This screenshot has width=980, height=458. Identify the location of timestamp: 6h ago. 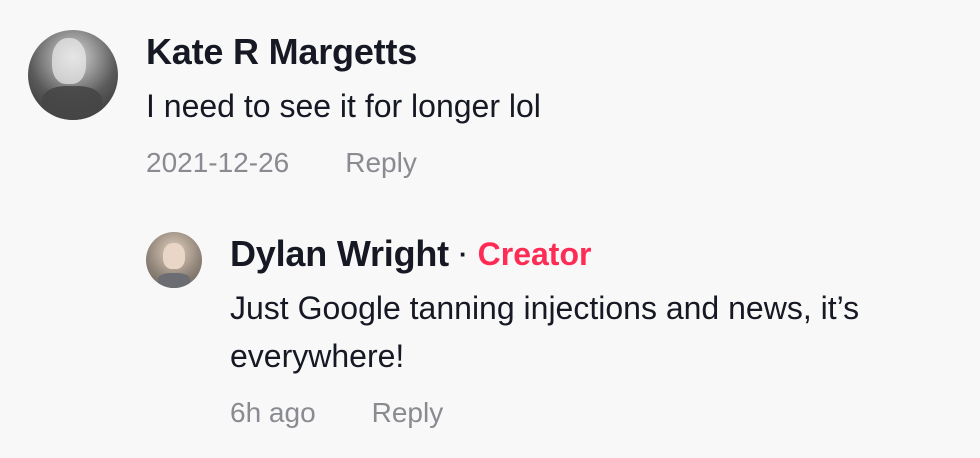
(273, 412).